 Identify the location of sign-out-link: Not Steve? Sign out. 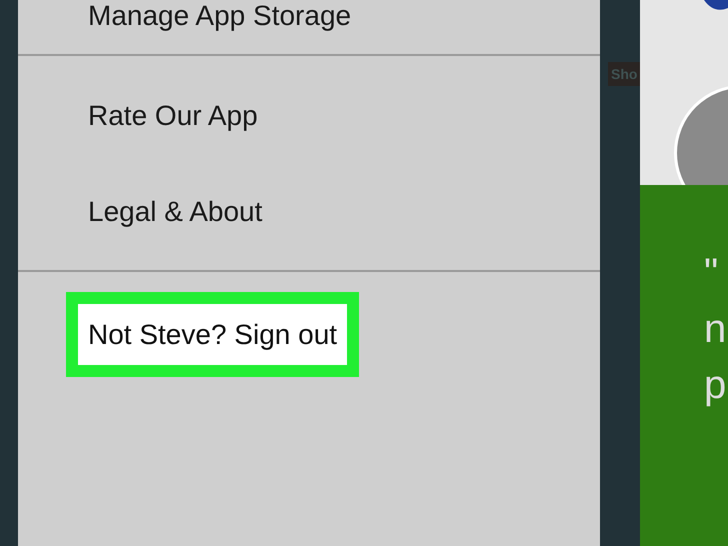
(213, 334).